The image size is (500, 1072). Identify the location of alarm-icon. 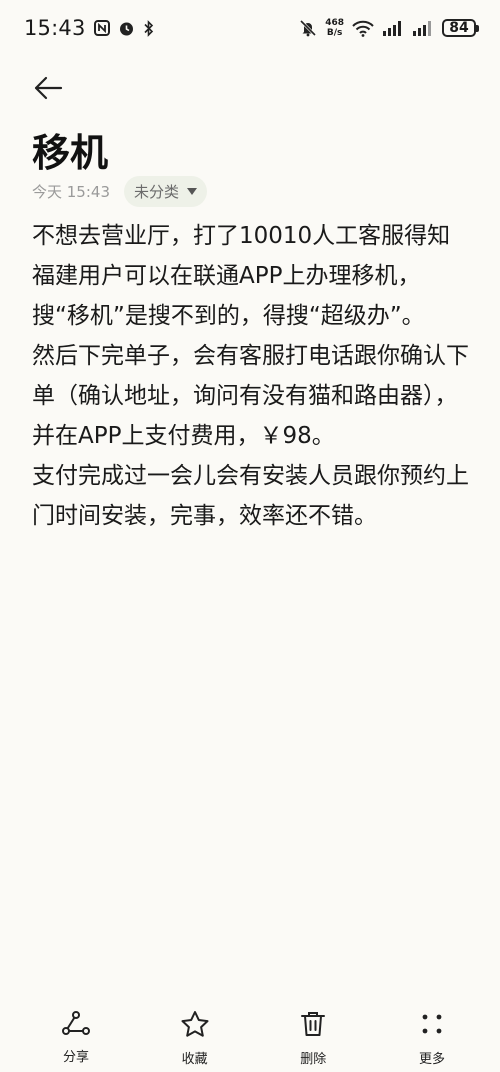
(126, 28).